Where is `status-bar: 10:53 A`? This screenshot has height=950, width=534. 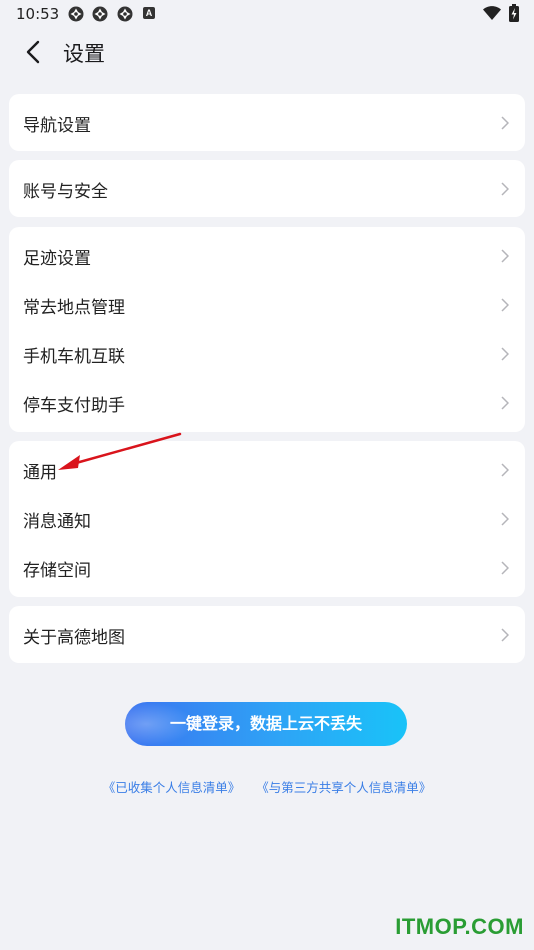 status-bar: 10:53 A is located at coordinates (267, 14).